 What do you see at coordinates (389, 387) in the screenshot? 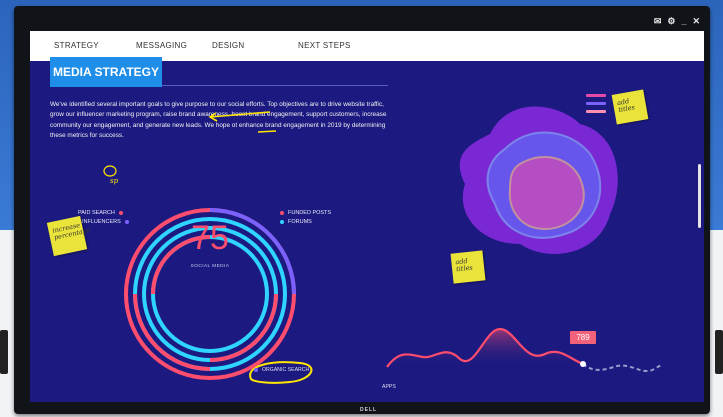
I see `apps-label: APPS` at bounding box center [389, 387].